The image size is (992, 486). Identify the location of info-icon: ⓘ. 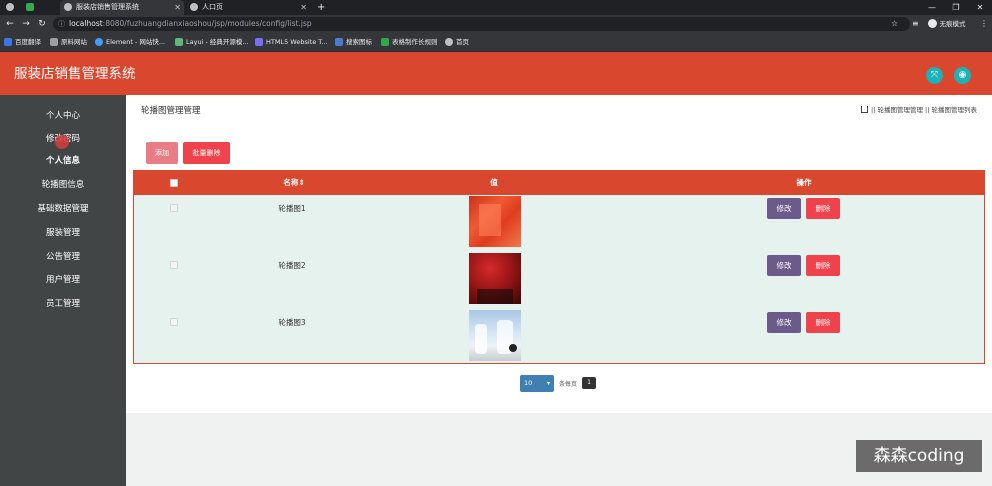
(61, 24).